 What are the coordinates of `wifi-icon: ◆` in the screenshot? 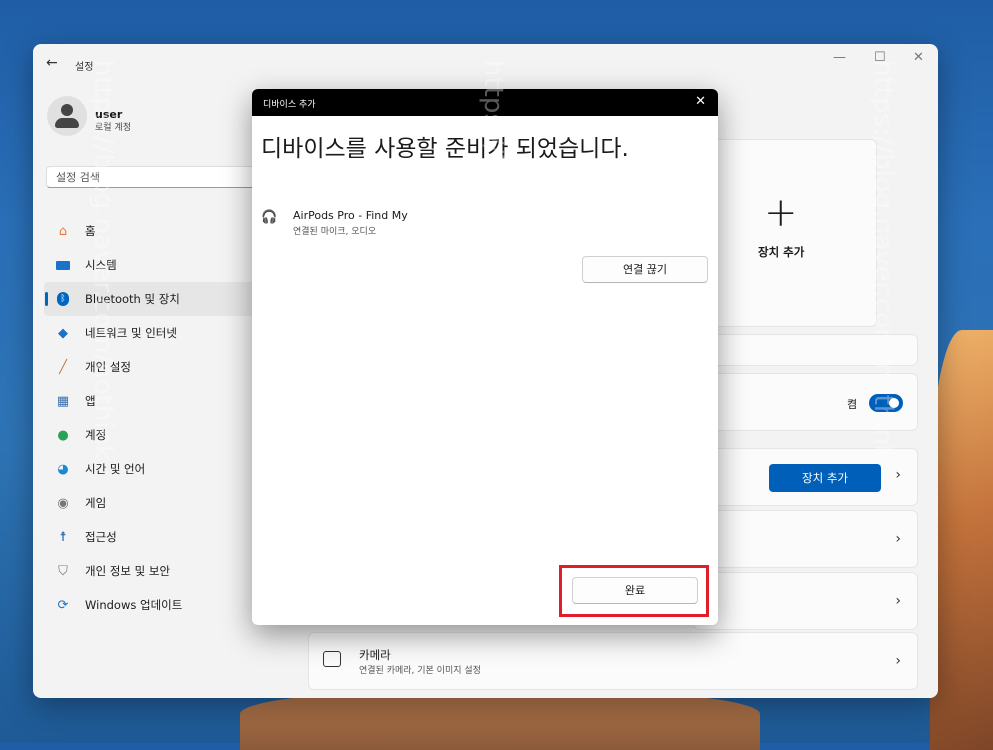 It's located at (63, 333).